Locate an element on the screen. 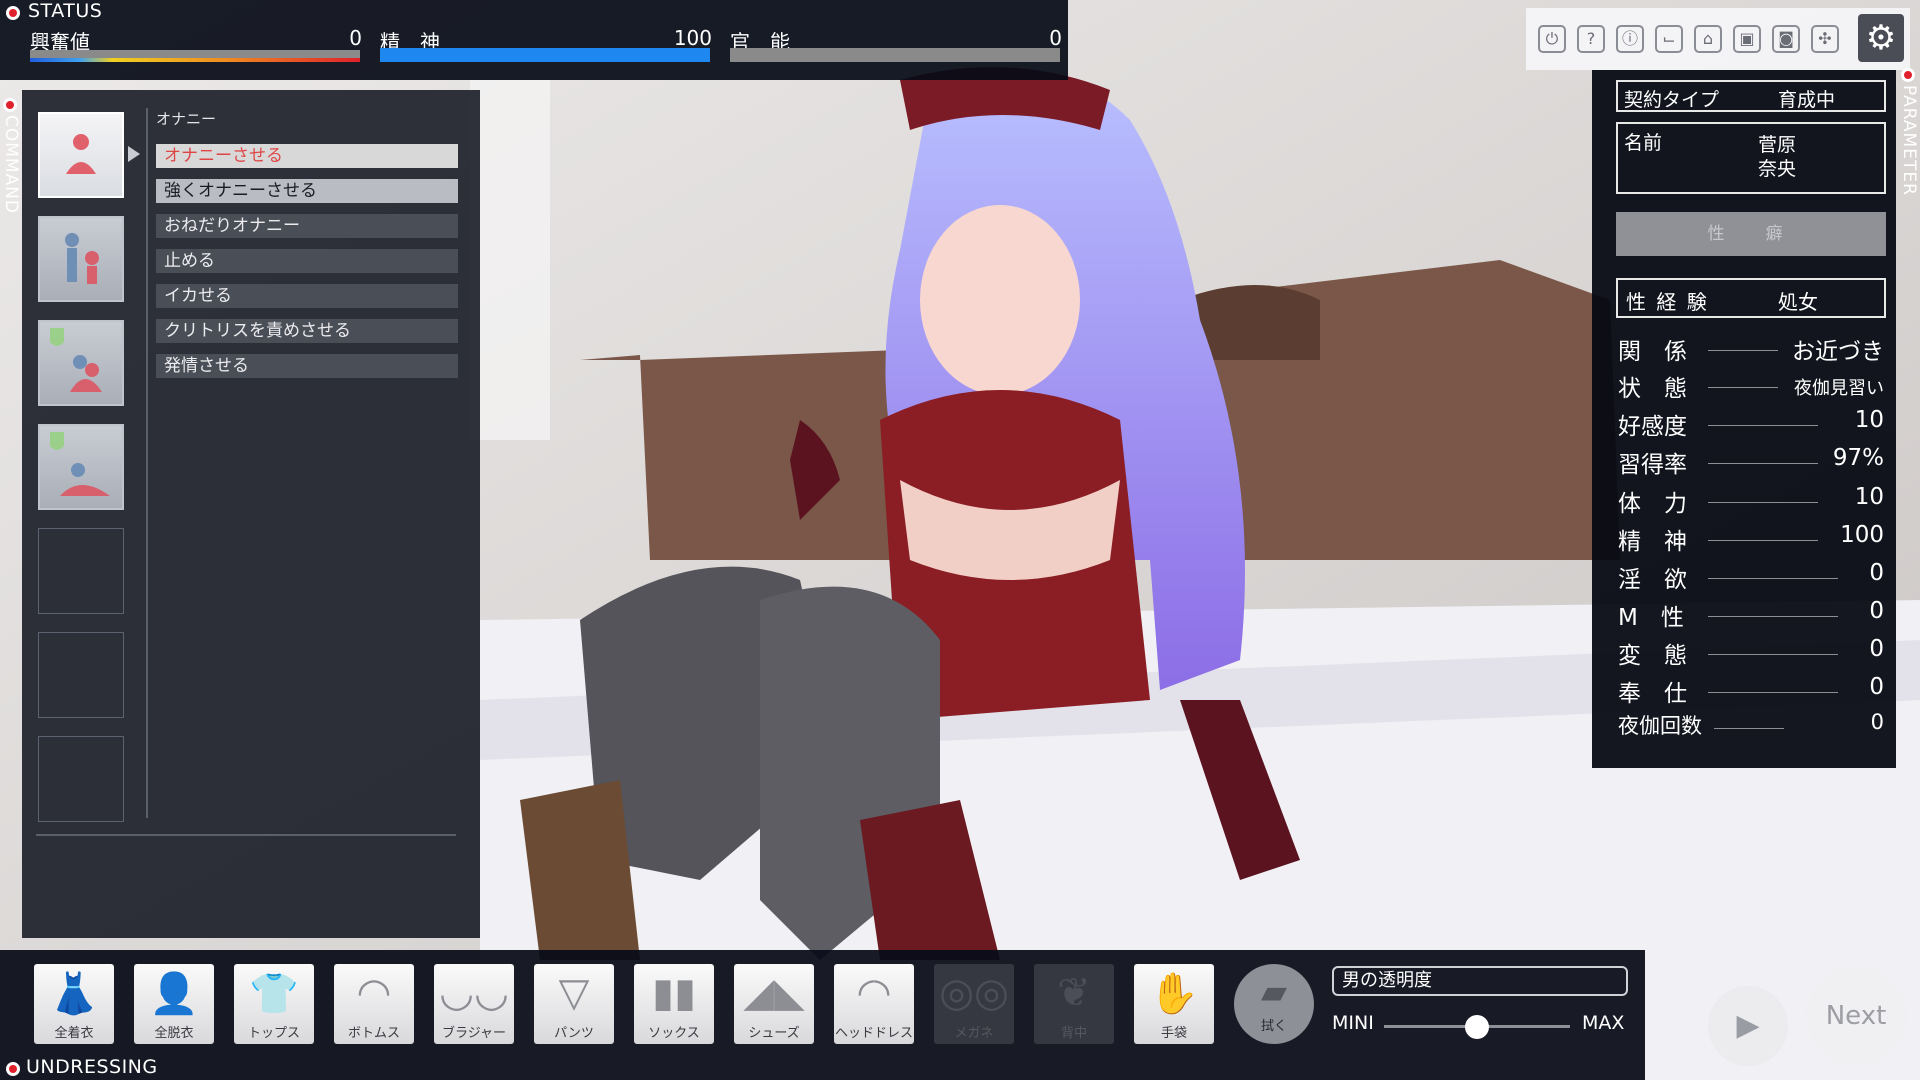  param-row: M 性 0 is located at coordinates (1751, 614).